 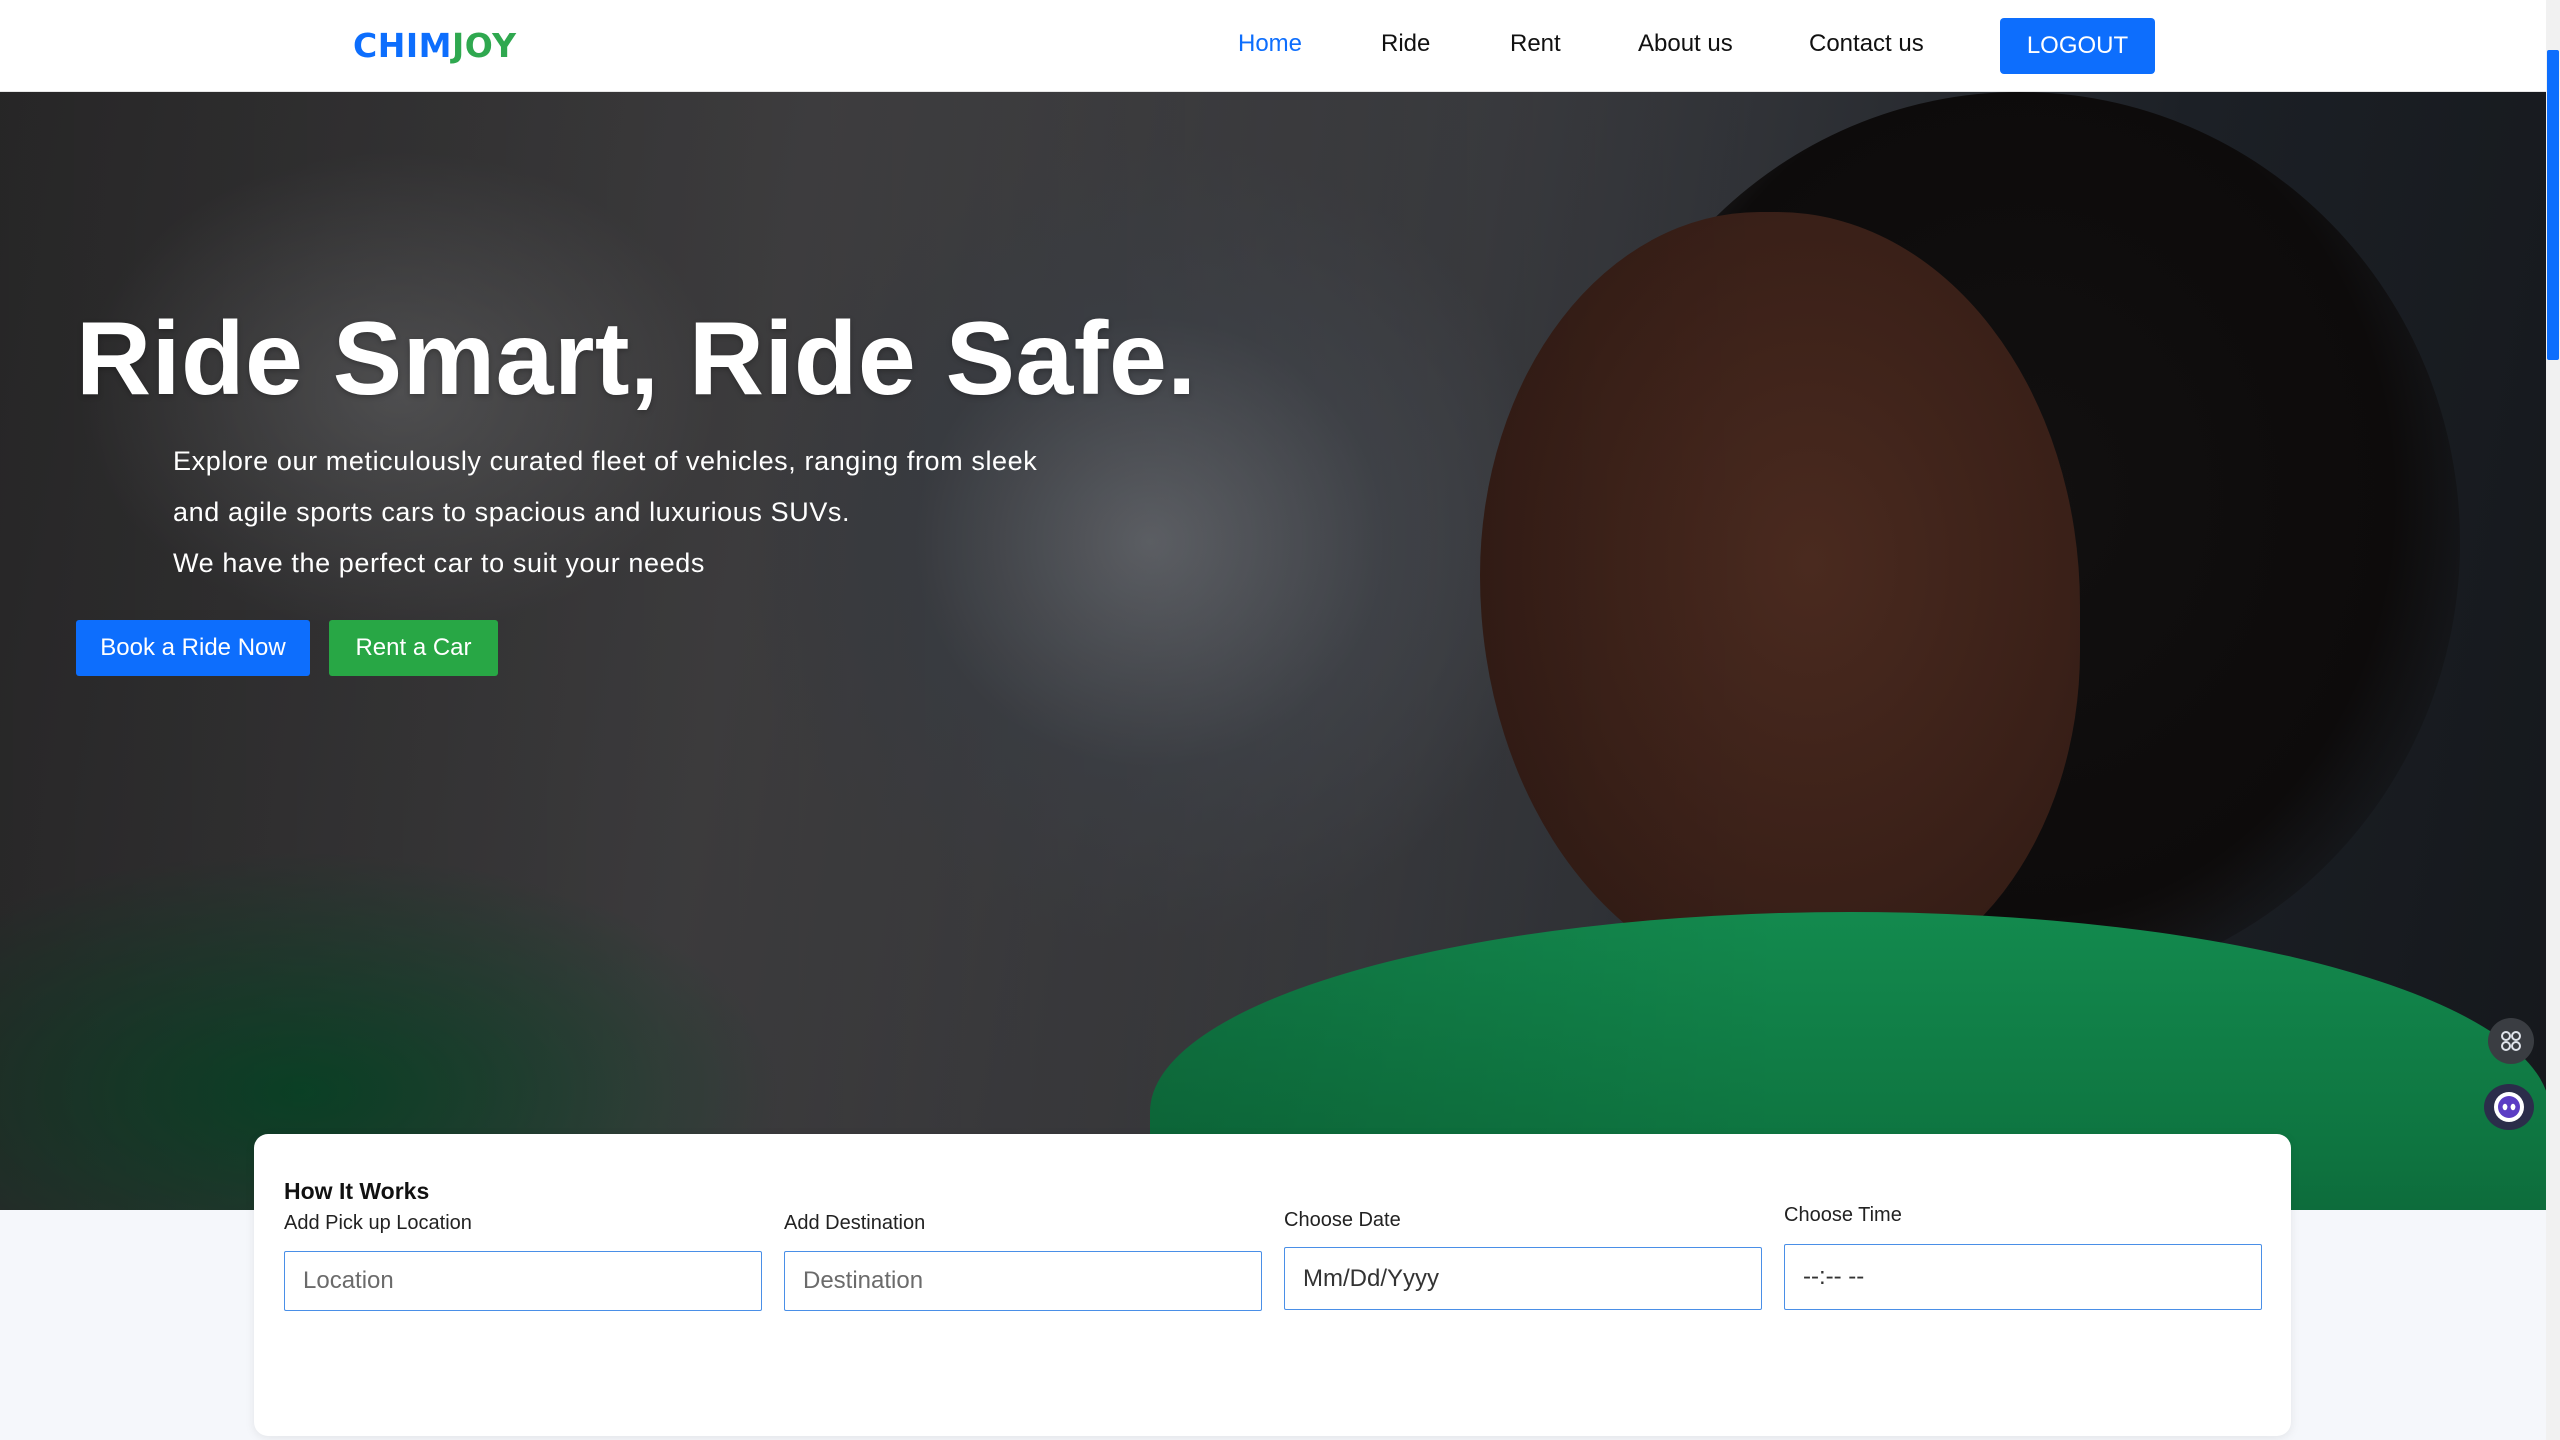 What do you see at coordinates (1535, 44) in the screenshot?
I see `nav-rent: Rent` at bounding box center [1535, 44].